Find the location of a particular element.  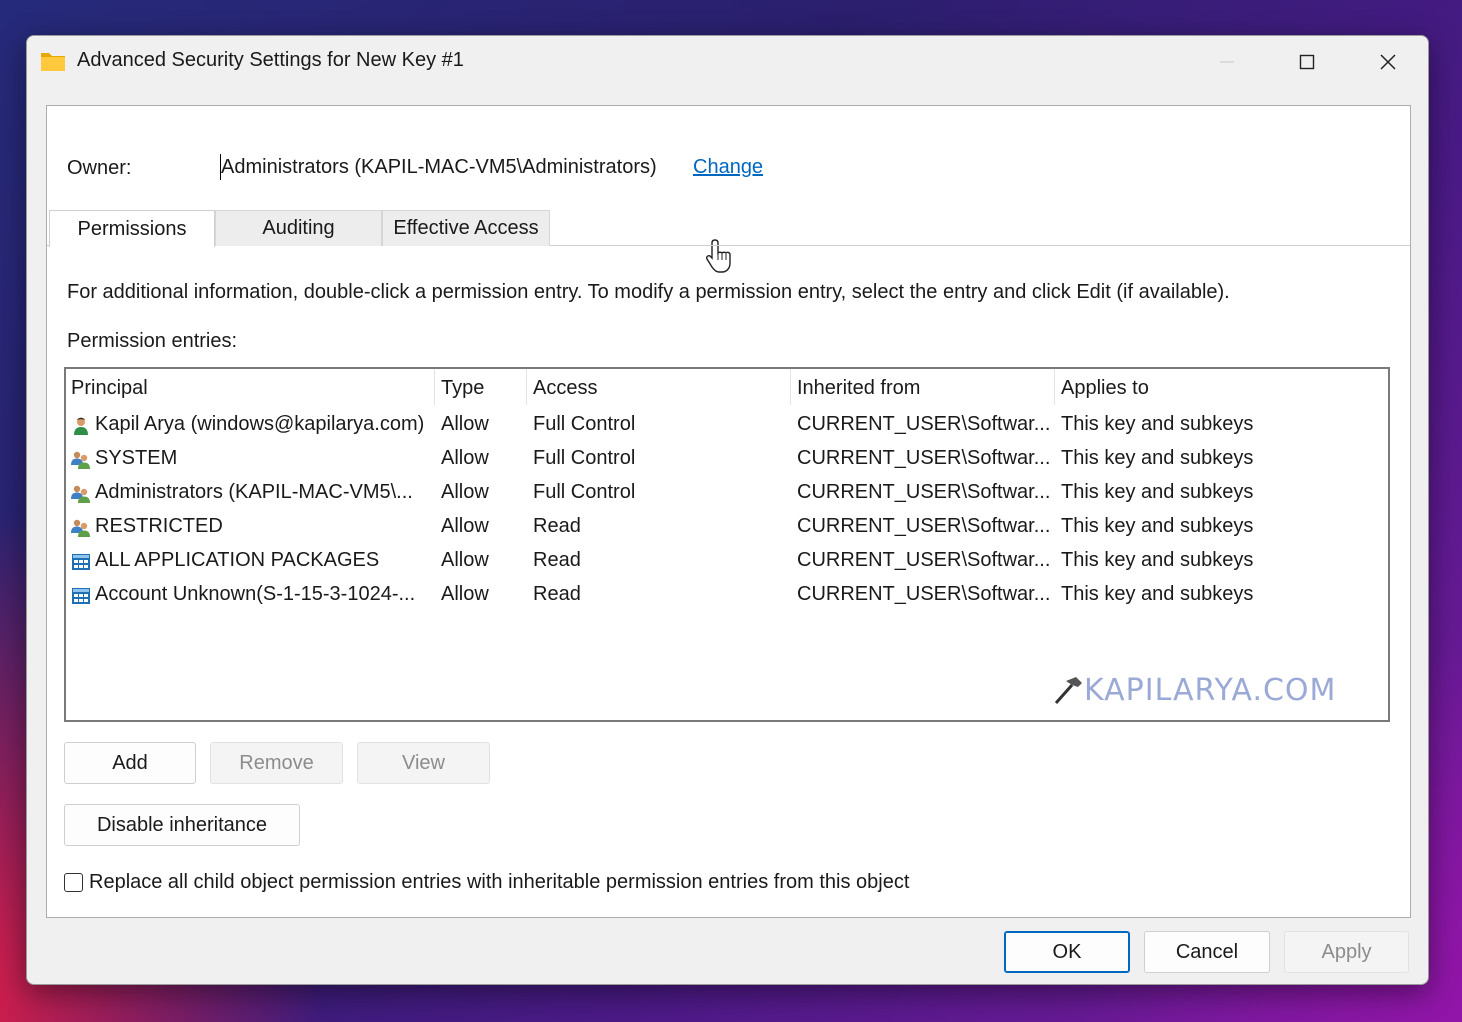

tab-effective-access: Effective Access is located at coordinates (466, 228).